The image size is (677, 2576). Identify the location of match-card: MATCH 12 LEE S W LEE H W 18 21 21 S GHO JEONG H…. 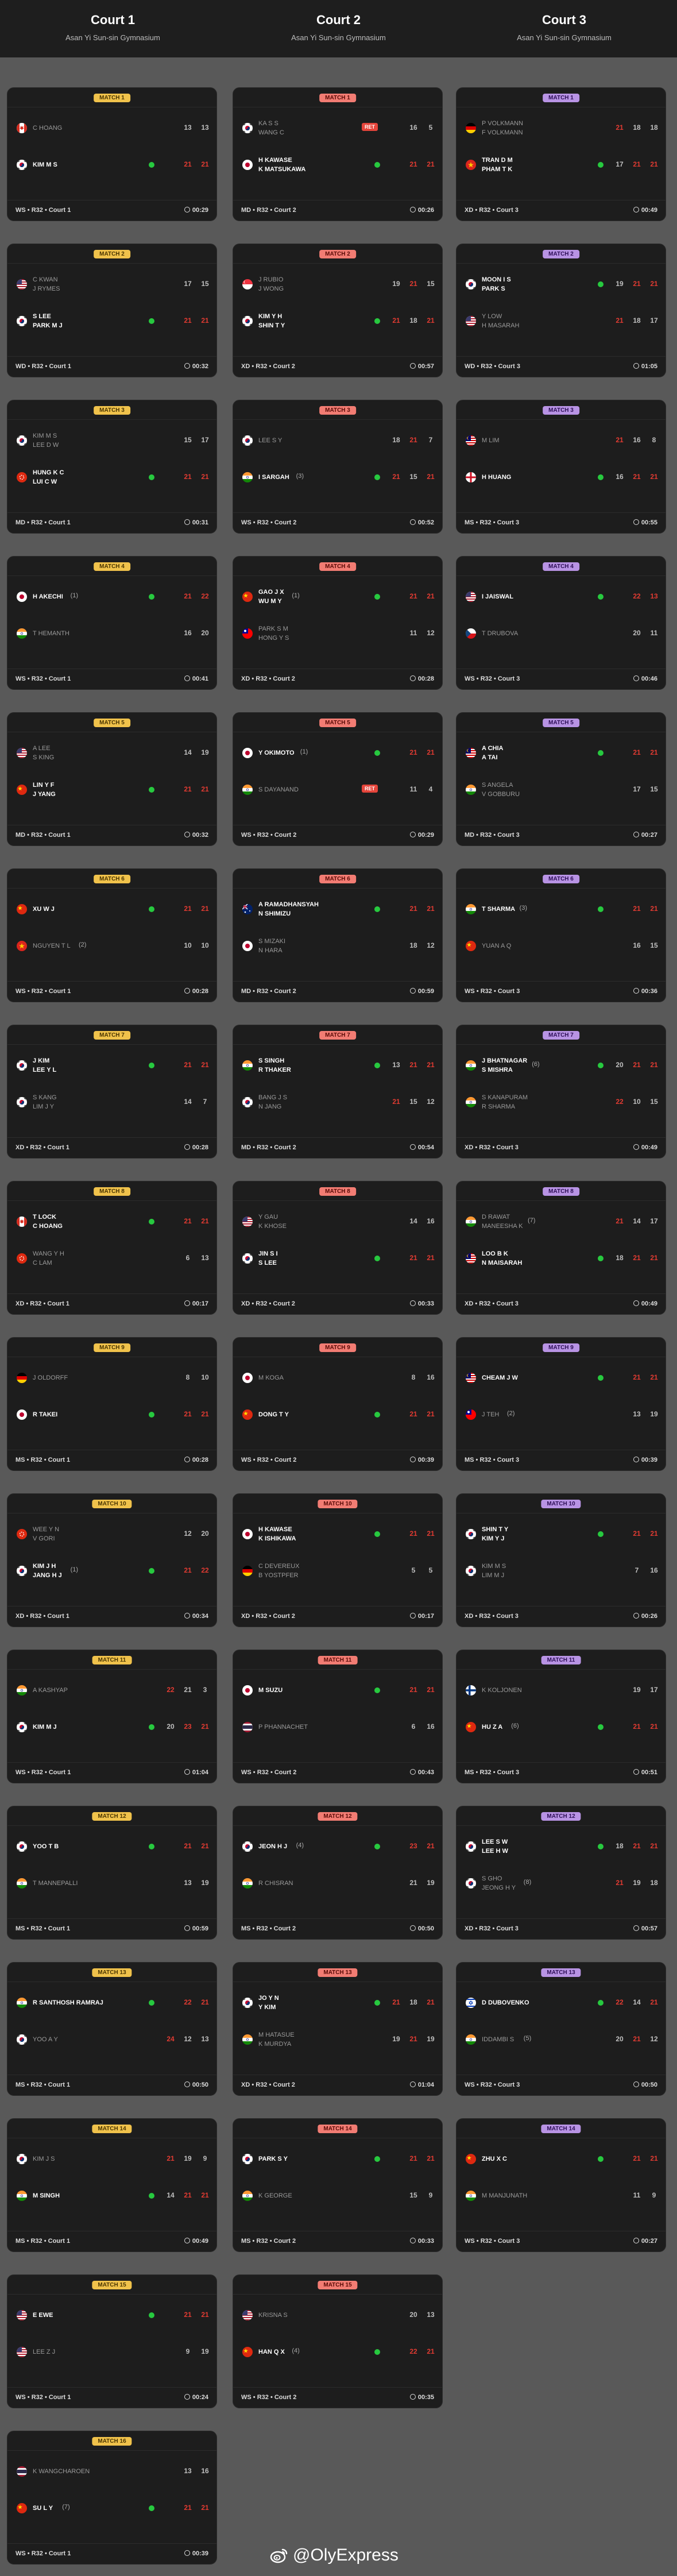
(561, 1873).